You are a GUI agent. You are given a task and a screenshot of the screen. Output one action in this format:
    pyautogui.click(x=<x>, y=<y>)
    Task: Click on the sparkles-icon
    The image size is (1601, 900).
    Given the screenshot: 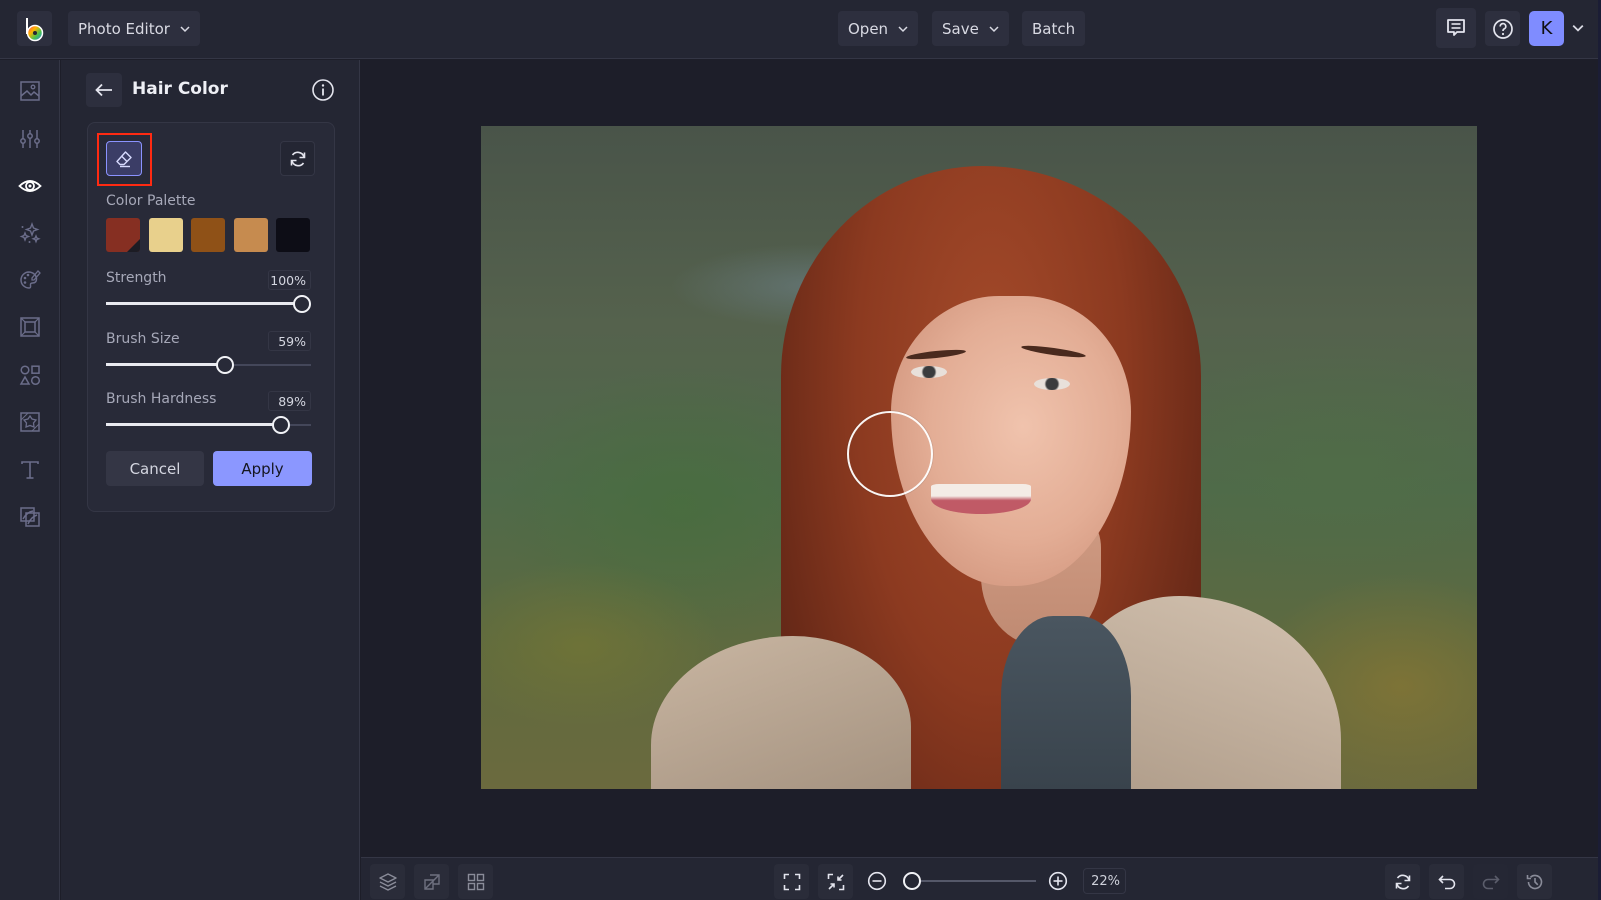 What is the action you would take?
    pyautogui.click(x=30, y=233)
    